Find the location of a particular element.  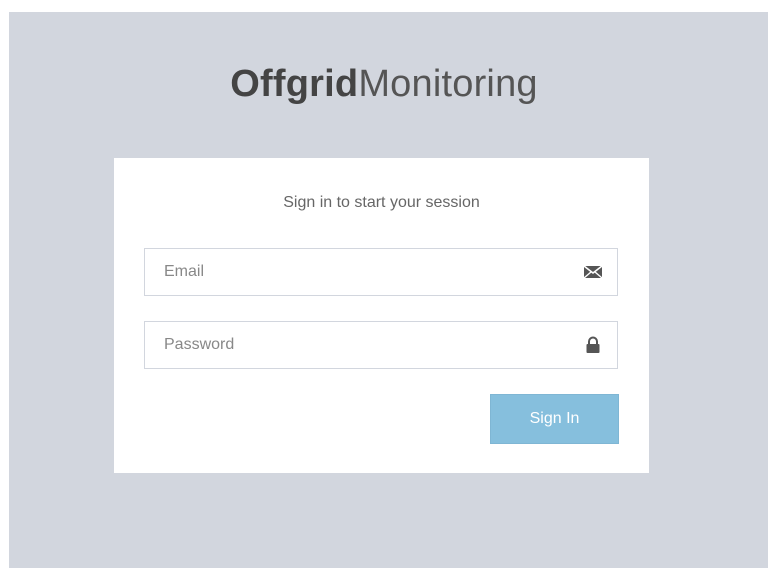

password-field is located at coordinates (381, 345).